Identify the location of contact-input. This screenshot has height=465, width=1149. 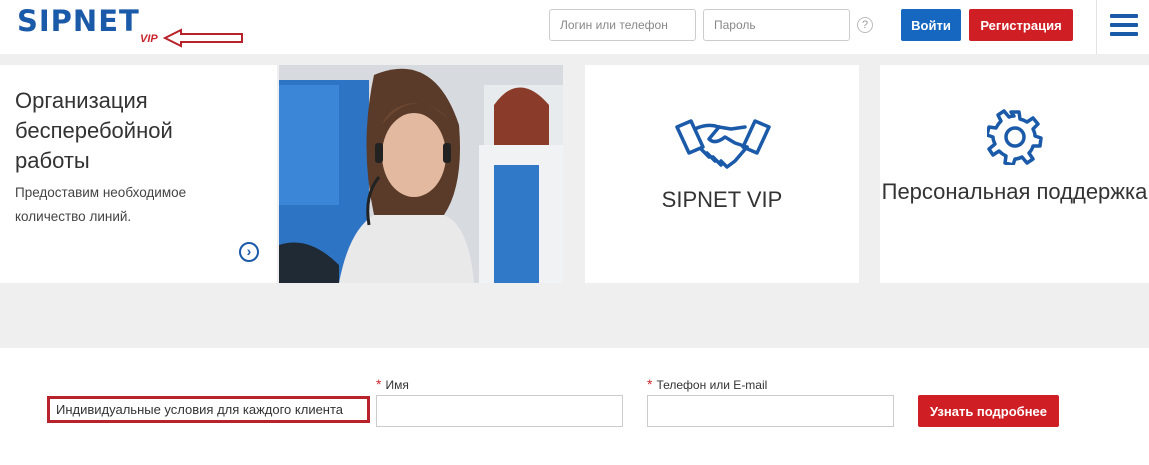
(770, 411).